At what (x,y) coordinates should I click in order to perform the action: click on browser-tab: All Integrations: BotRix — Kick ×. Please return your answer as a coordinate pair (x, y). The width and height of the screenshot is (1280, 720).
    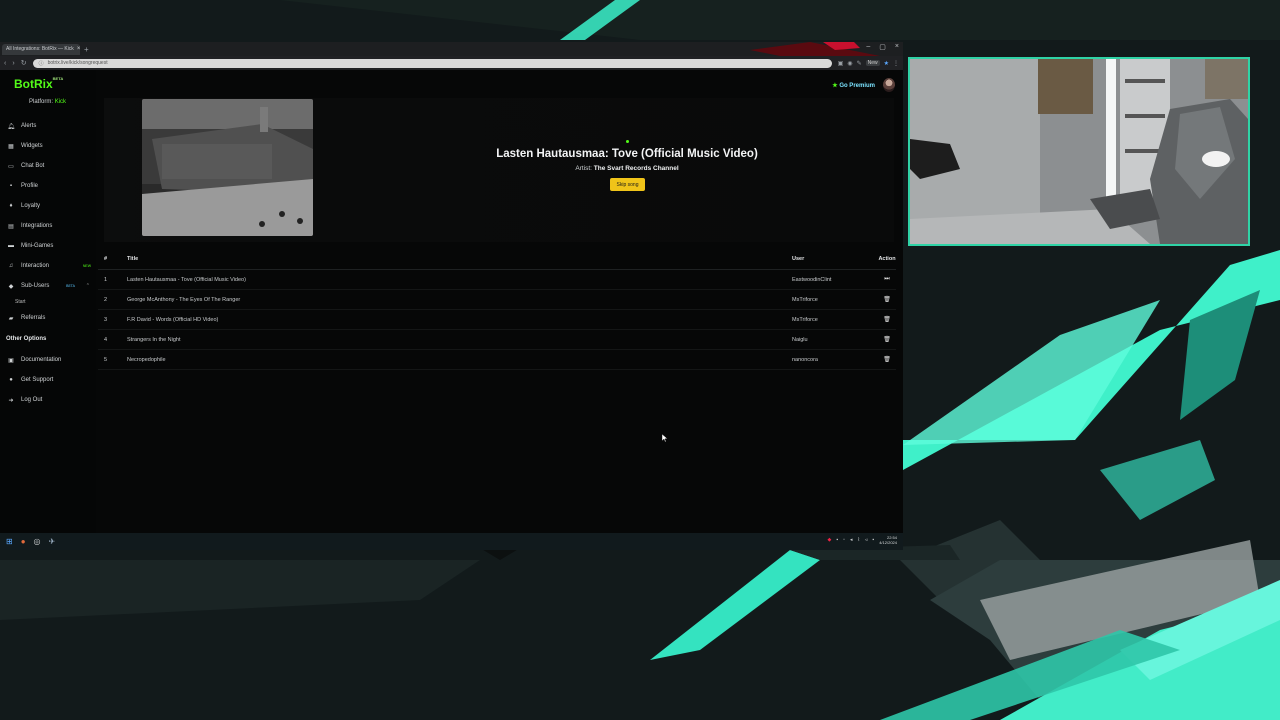
    Looking at the image, I should click on (41, 49).